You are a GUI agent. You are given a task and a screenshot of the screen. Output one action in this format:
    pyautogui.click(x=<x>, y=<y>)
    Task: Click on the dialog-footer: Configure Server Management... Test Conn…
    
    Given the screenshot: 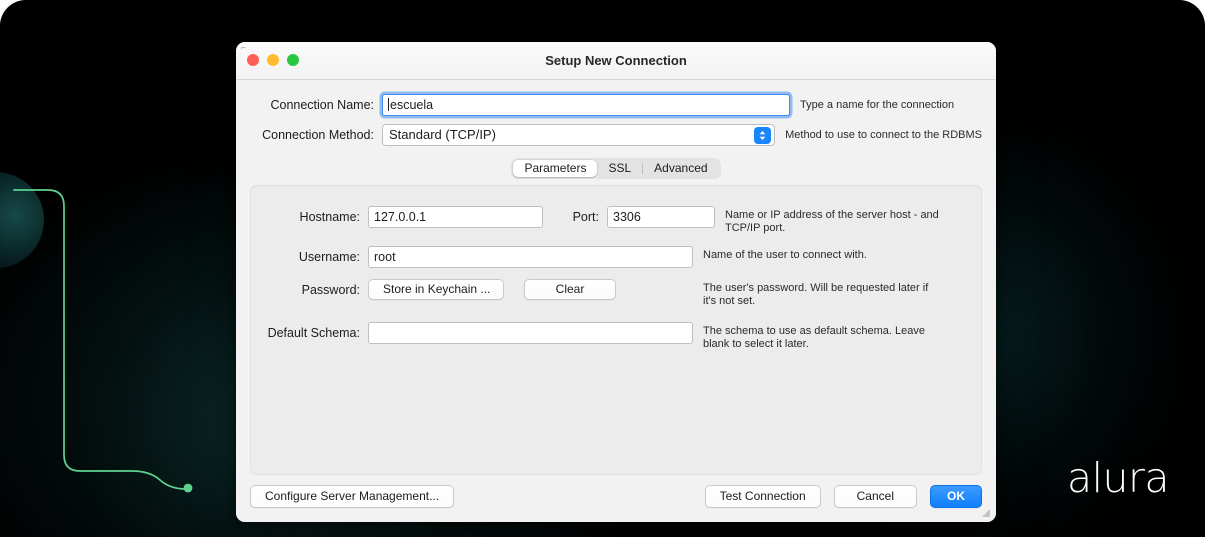 What is the action you would take?
    pyautogui.click(x=616, y=503)
    